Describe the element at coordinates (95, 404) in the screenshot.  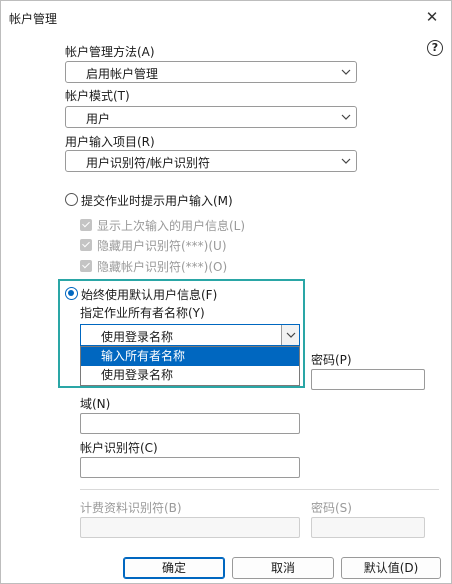
I see `domain-label: 域(N)` at that location.